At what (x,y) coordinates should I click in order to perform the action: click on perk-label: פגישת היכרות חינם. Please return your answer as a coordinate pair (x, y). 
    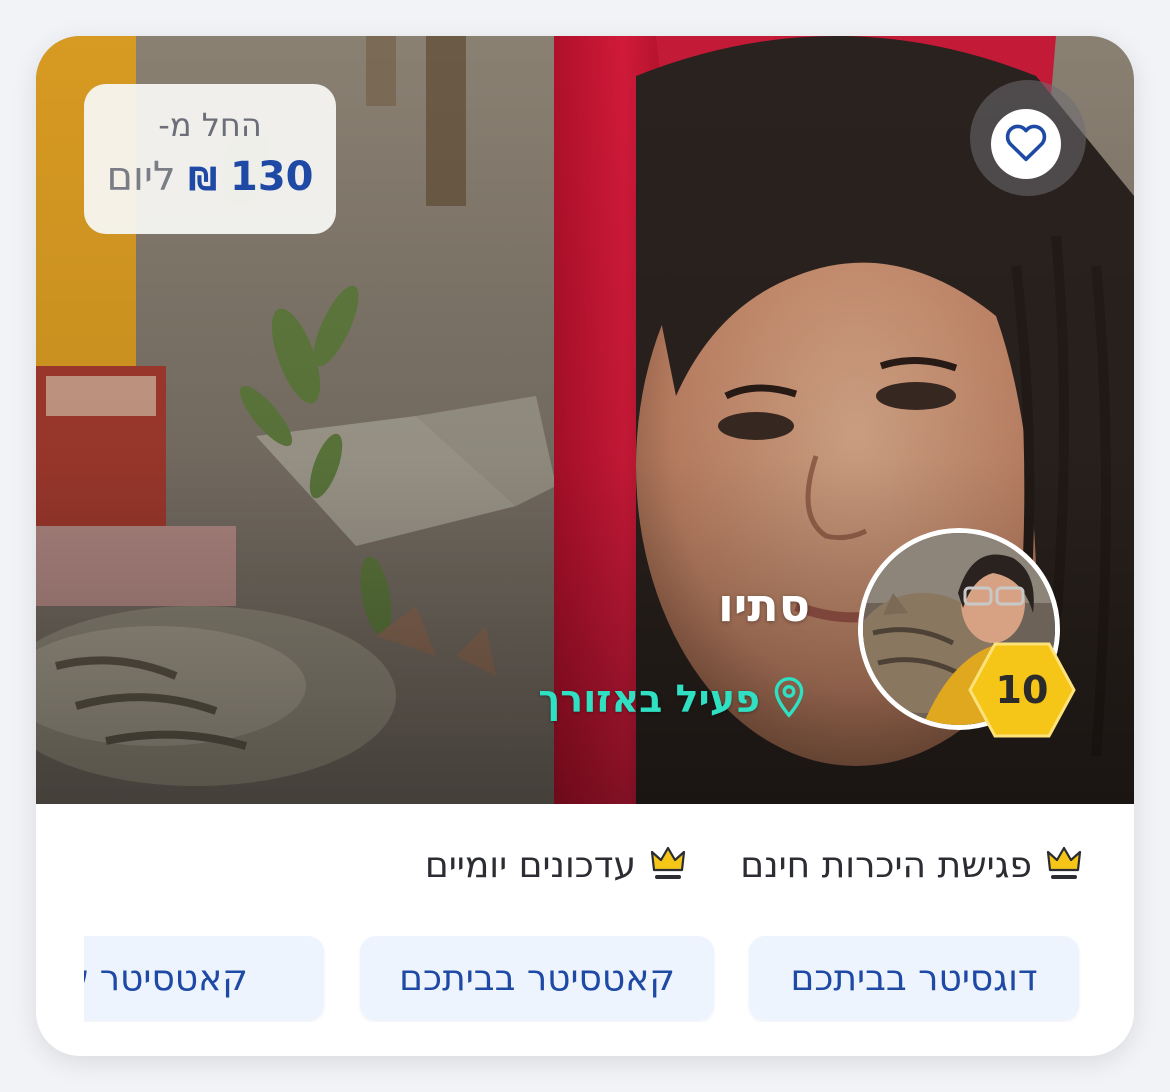
    Looking at the image, I should click on (886, 865).